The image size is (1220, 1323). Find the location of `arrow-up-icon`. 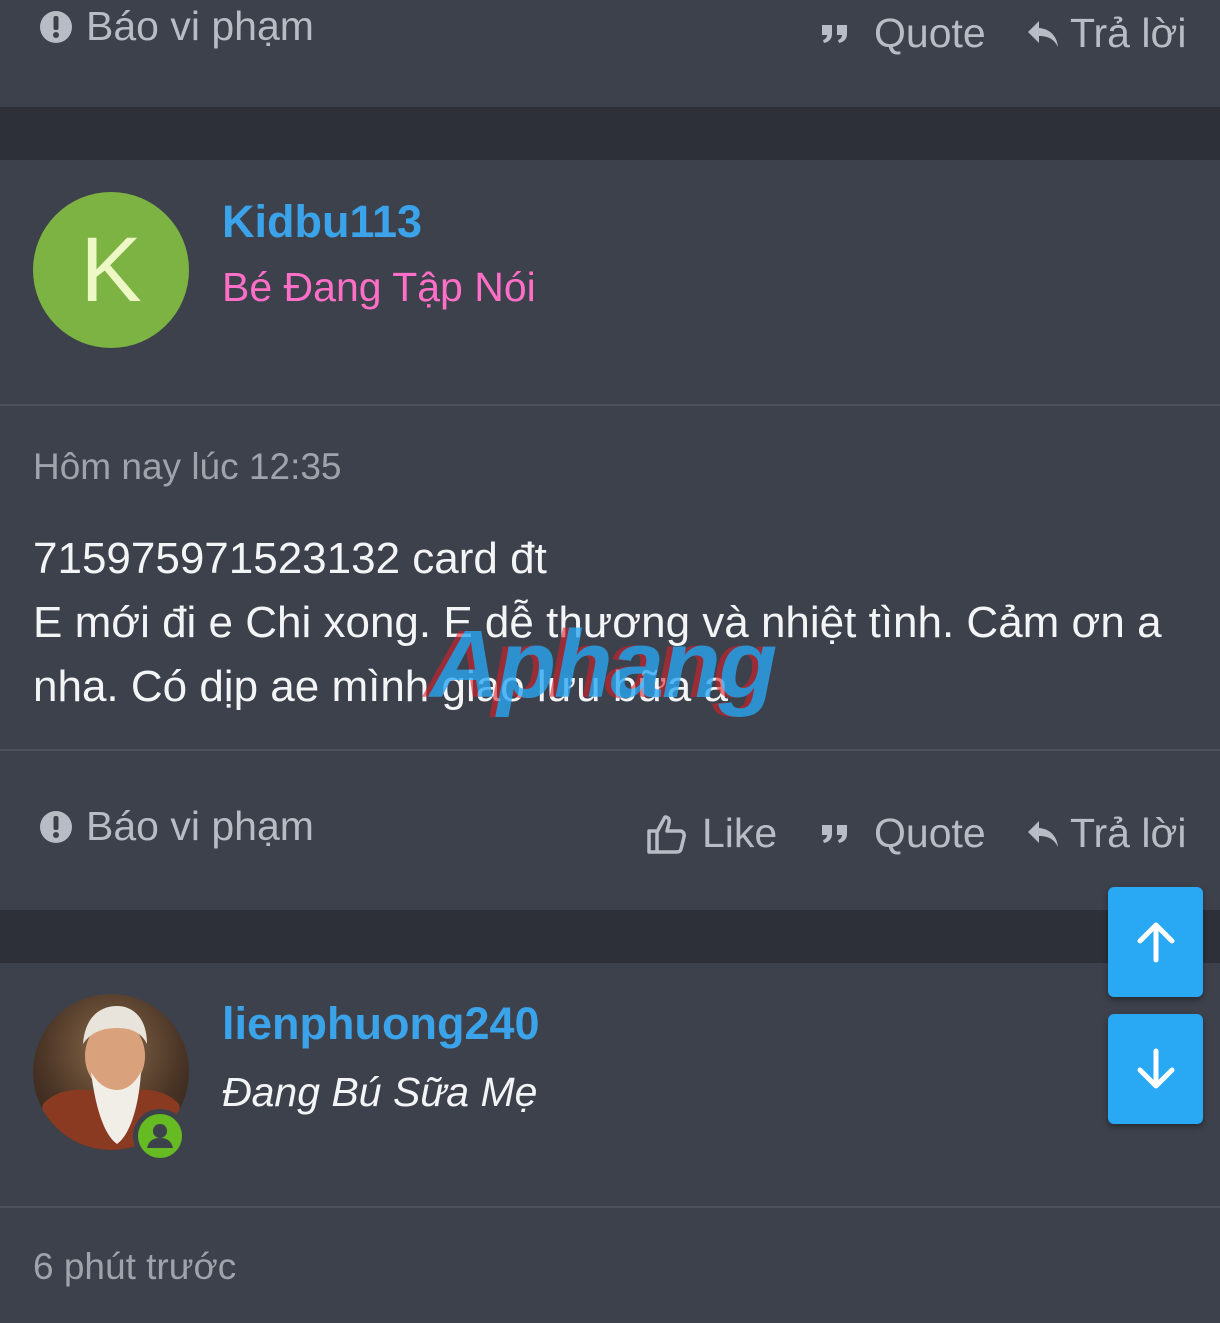

arrow-up-icon is located at coordinates (1155, 942).